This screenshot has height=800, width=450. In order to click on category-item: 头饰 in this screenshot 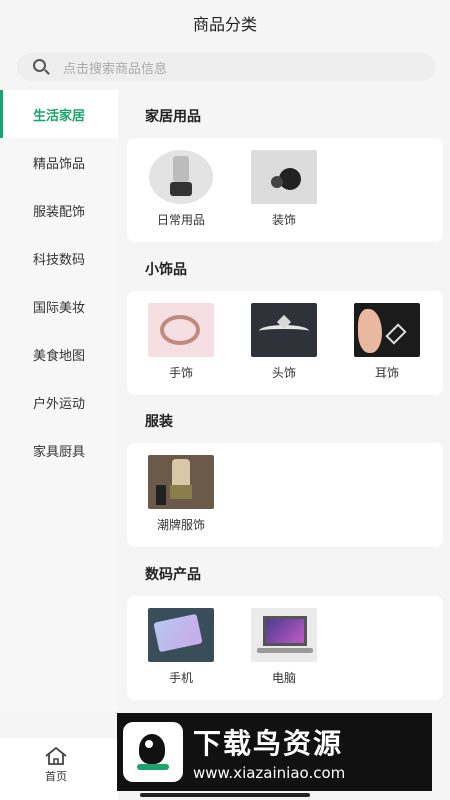, I will do `click(284, 342)`.